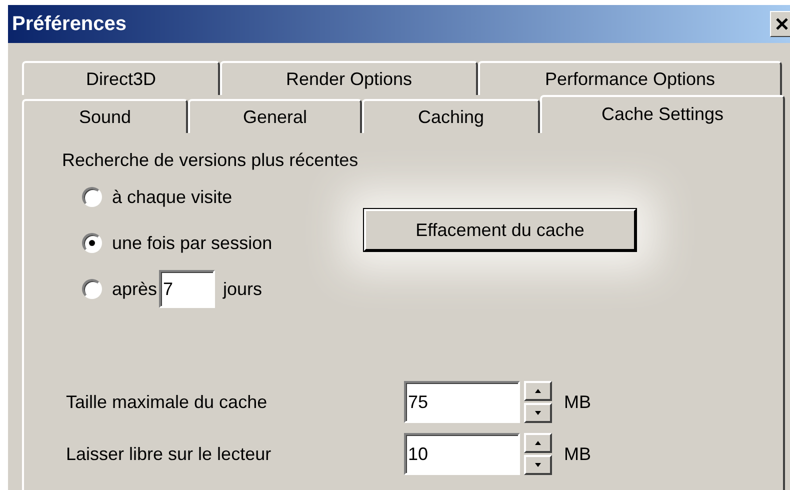 The image size is (790, 490). What do you see at coordinates (451, 116) in the screenshot?
I see `tab: Caching` at bounding box center [451, 116].